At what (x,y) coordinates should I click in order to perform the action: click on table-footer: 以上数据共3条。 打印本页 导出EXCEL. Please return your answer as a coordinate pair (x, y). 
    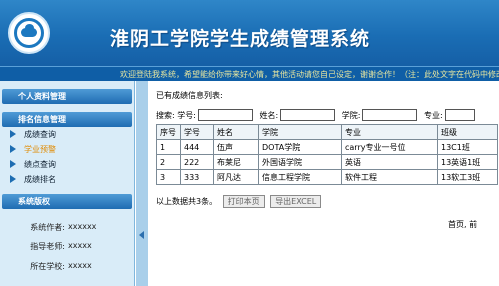
    Looking at the image, I should click on (239, 201).